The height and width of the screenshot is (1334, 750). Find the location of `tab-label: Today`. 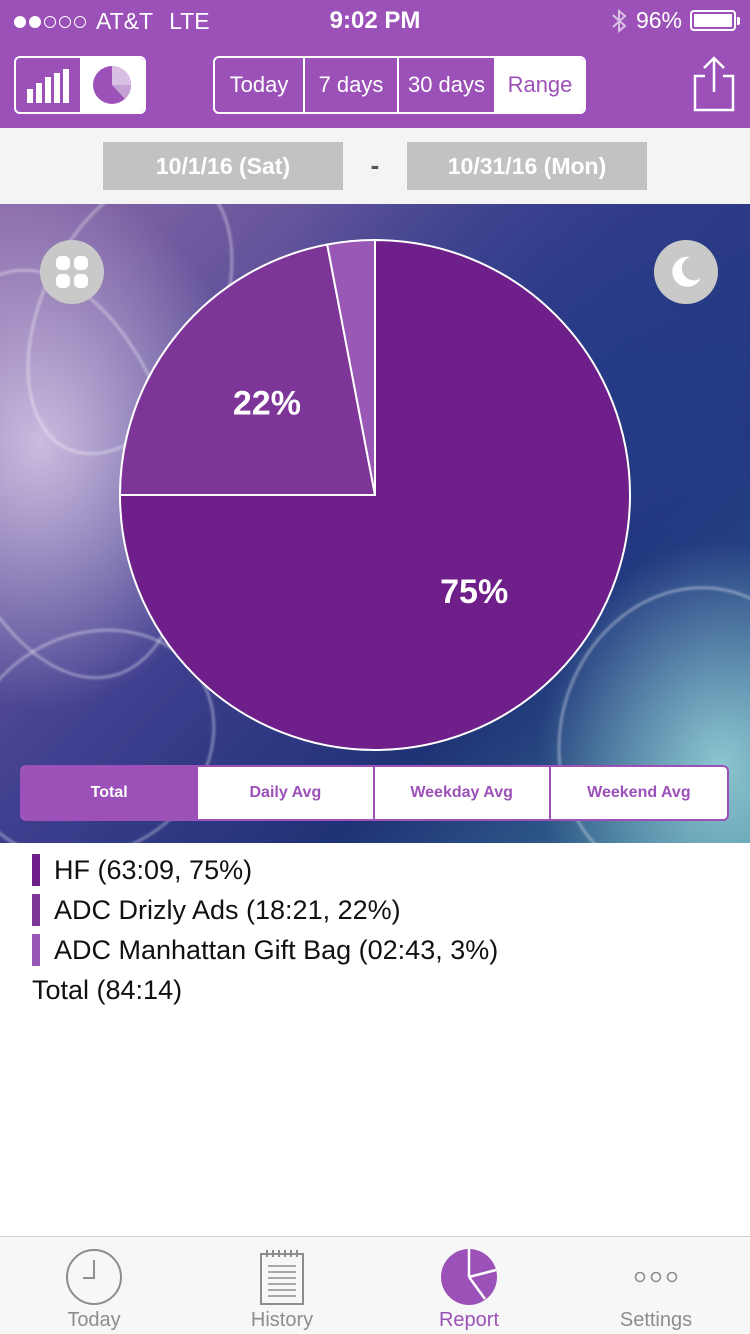

tab-label: Today is located at coordinates (94, 1320).